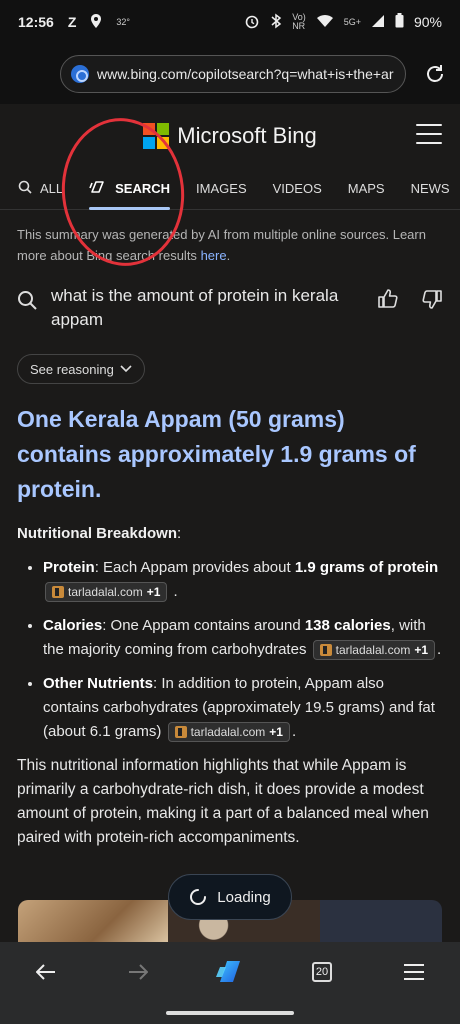 The width and height of the screenshot is (460, 1024). Describe the element at coordinates (52, 188) in the screenshot. I see `tab-label: ALL` at that location.